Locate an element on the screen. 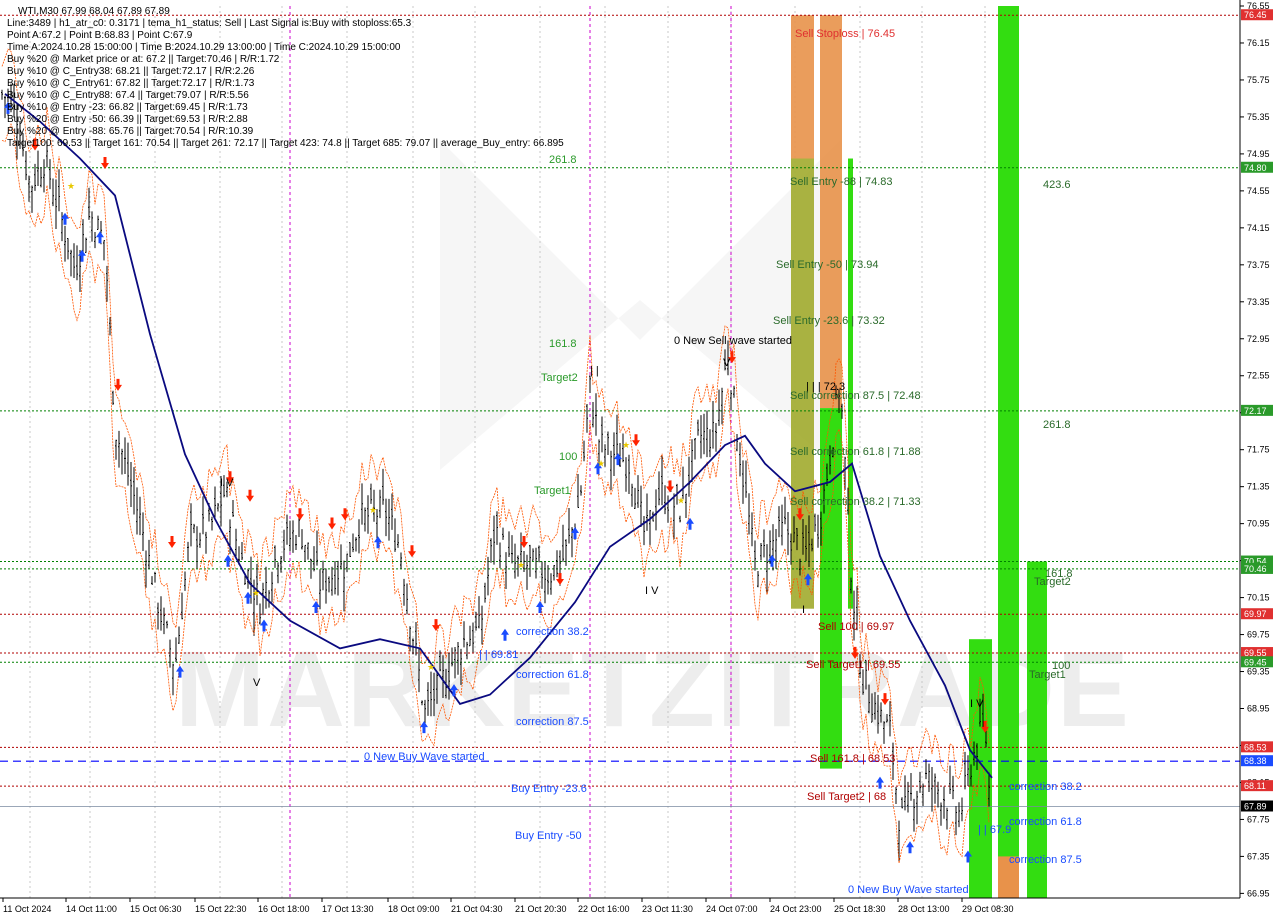 Image resolution: width=1280 pixels, height=920 pixels. price-tag-label: 70.46 is located at coordinates (1255, 569).